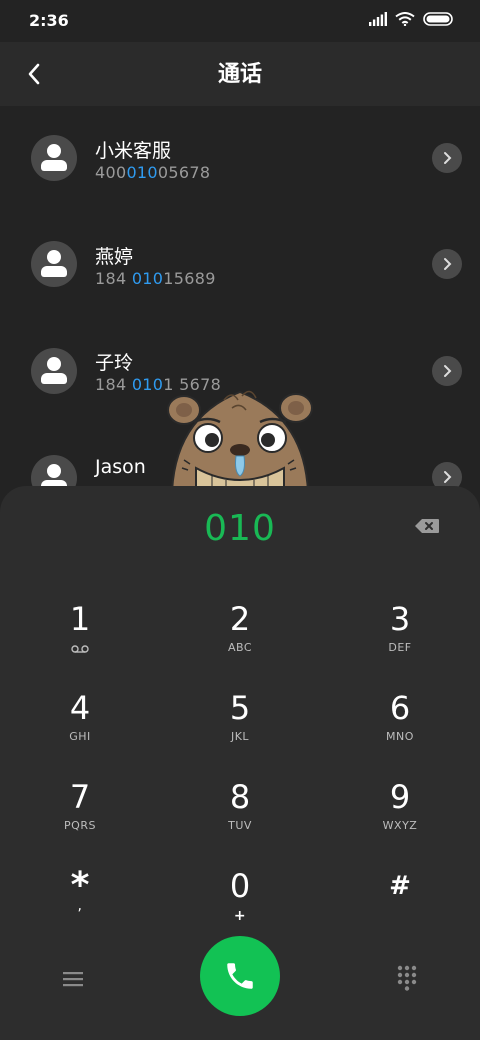 This screenshot has height=1040, width=480. What do you see at coordinates (240, 159) in the screenshot?
I see `contact-row: 小米客服 40001005678` at bounding box center [240, 159].